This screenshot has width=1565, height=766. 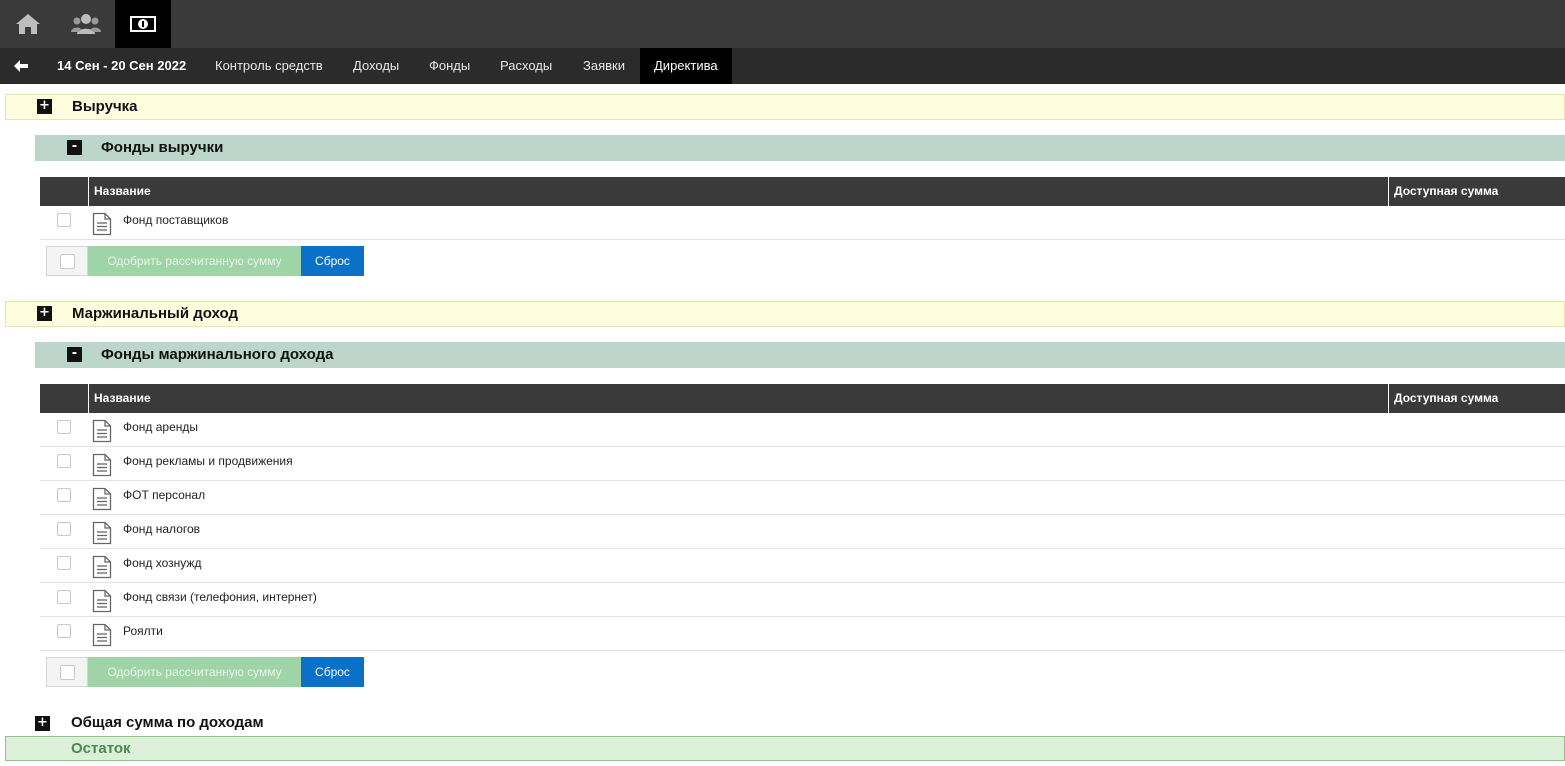 What do you see at coordinates (86, 24) in the screenshot?
I see `users-icon` at bounding box center [86, 24].